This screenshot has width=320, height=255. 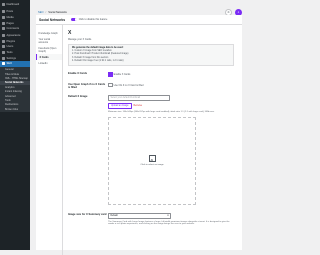 What do you see at coordinates (168, 216) in the screenshot?
I see `chevron-down-icon: ▾` at bounding box center [168, 216].